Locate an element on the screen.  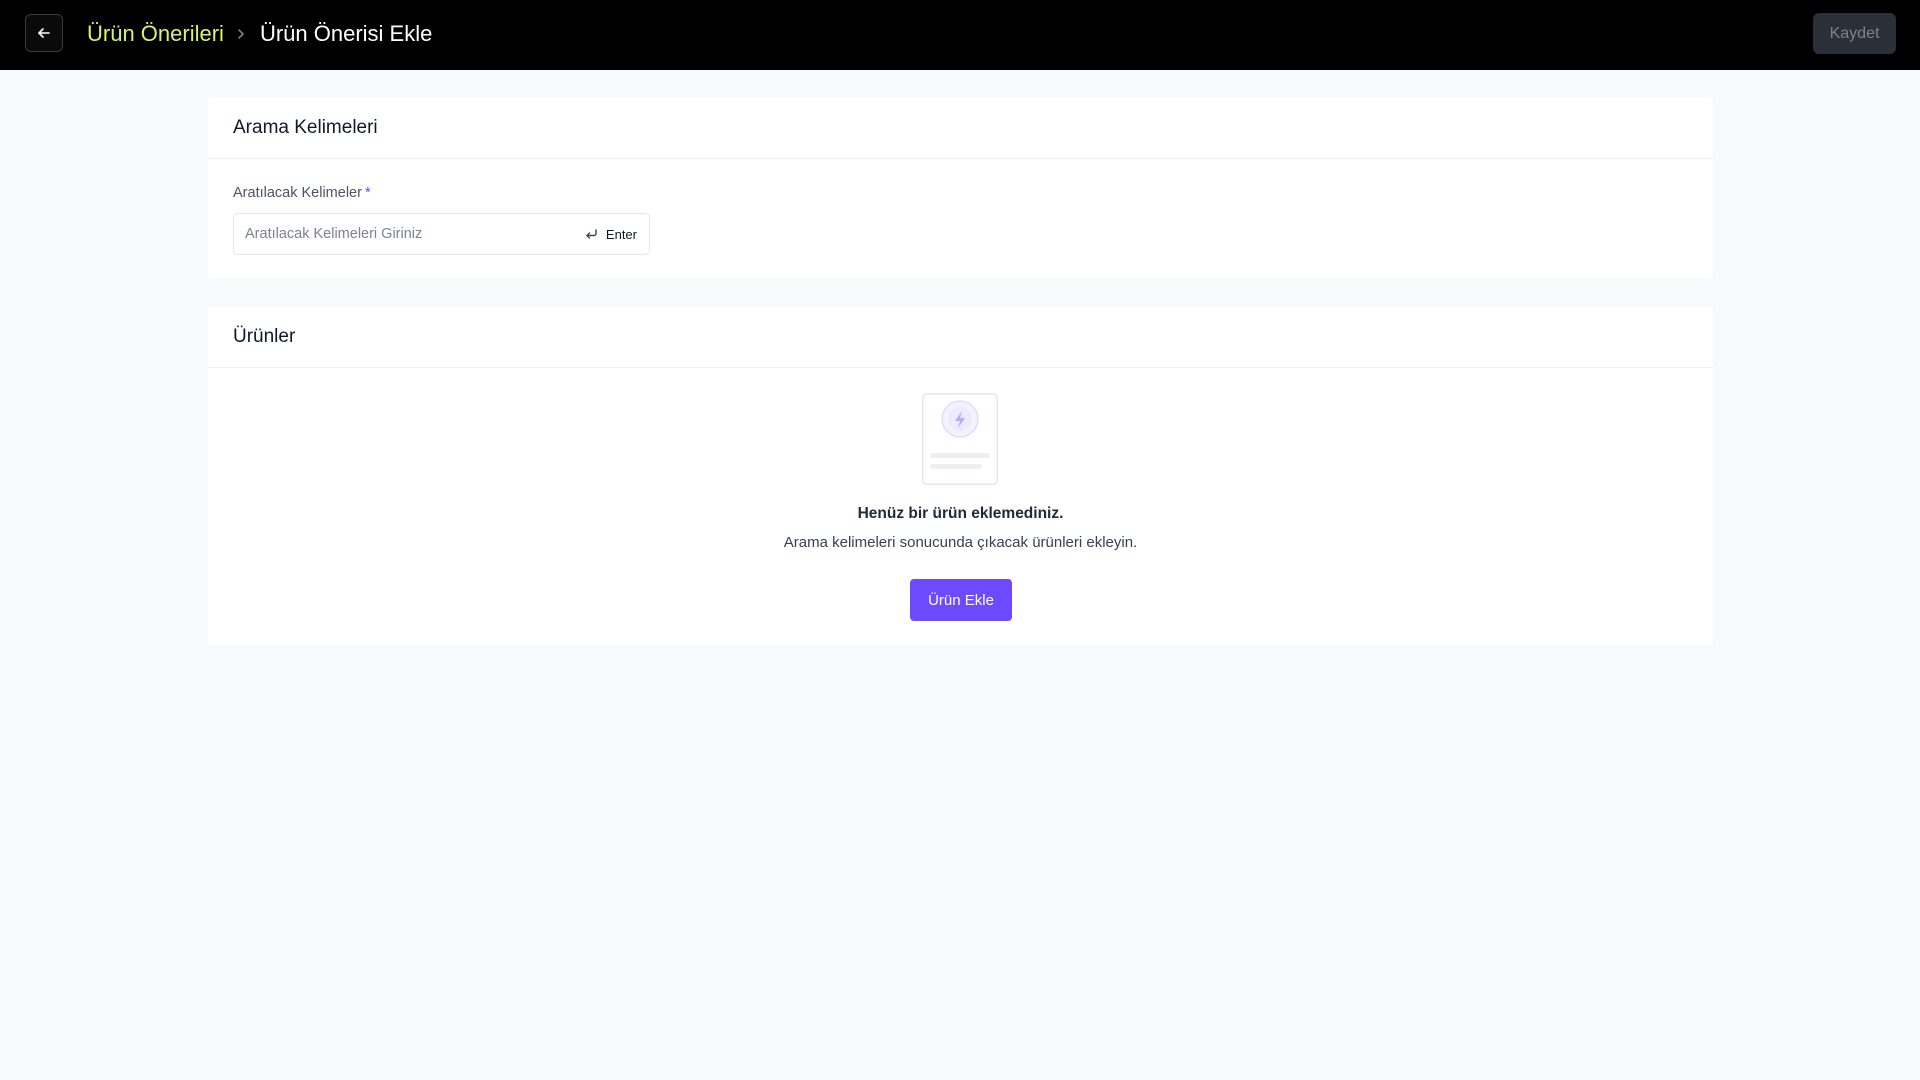
save-button: Kaydet is located at coordinates (1854, 33).